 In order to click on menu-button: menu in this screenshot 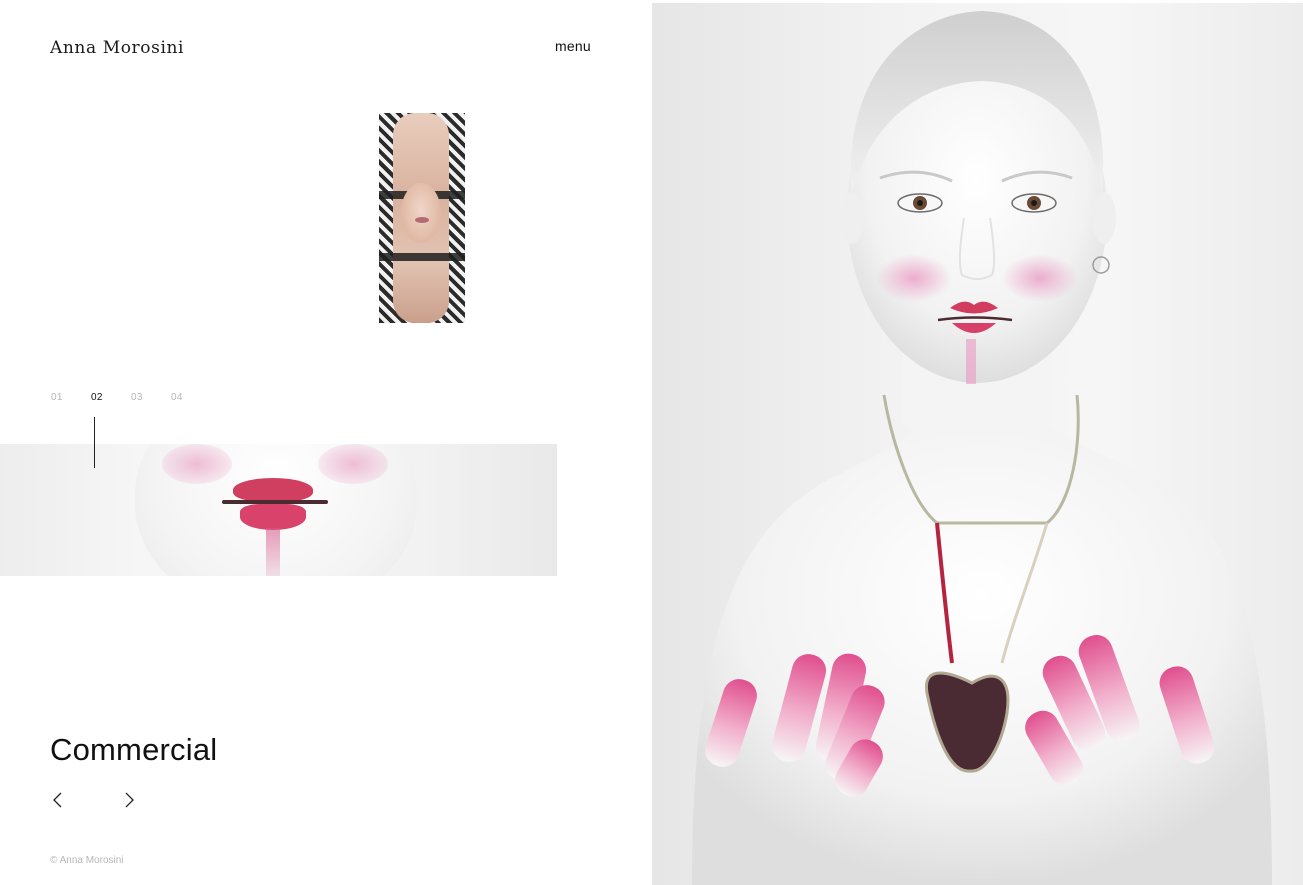, I will do `click(573, 46)`.